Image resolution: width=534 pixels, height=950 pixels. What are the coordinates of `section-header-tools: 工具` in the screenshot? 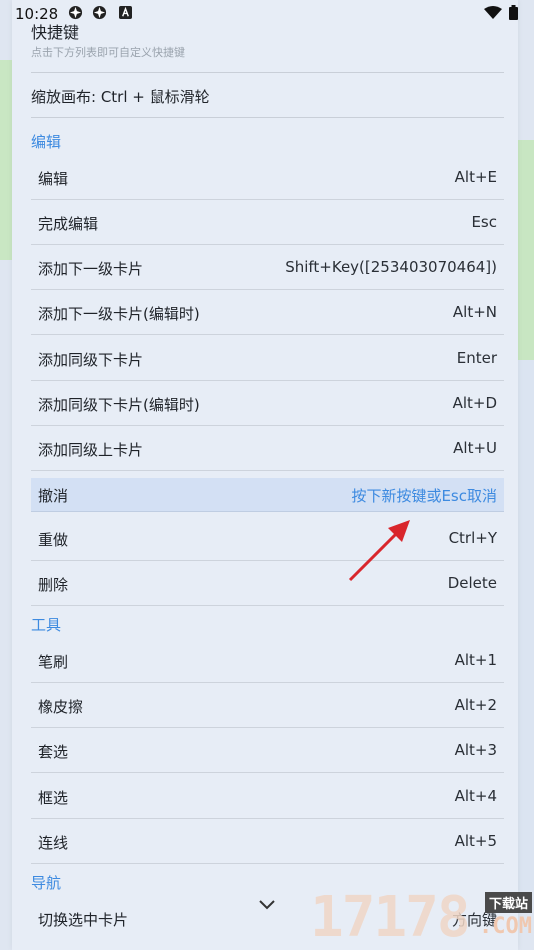 It's located at (46, 625).